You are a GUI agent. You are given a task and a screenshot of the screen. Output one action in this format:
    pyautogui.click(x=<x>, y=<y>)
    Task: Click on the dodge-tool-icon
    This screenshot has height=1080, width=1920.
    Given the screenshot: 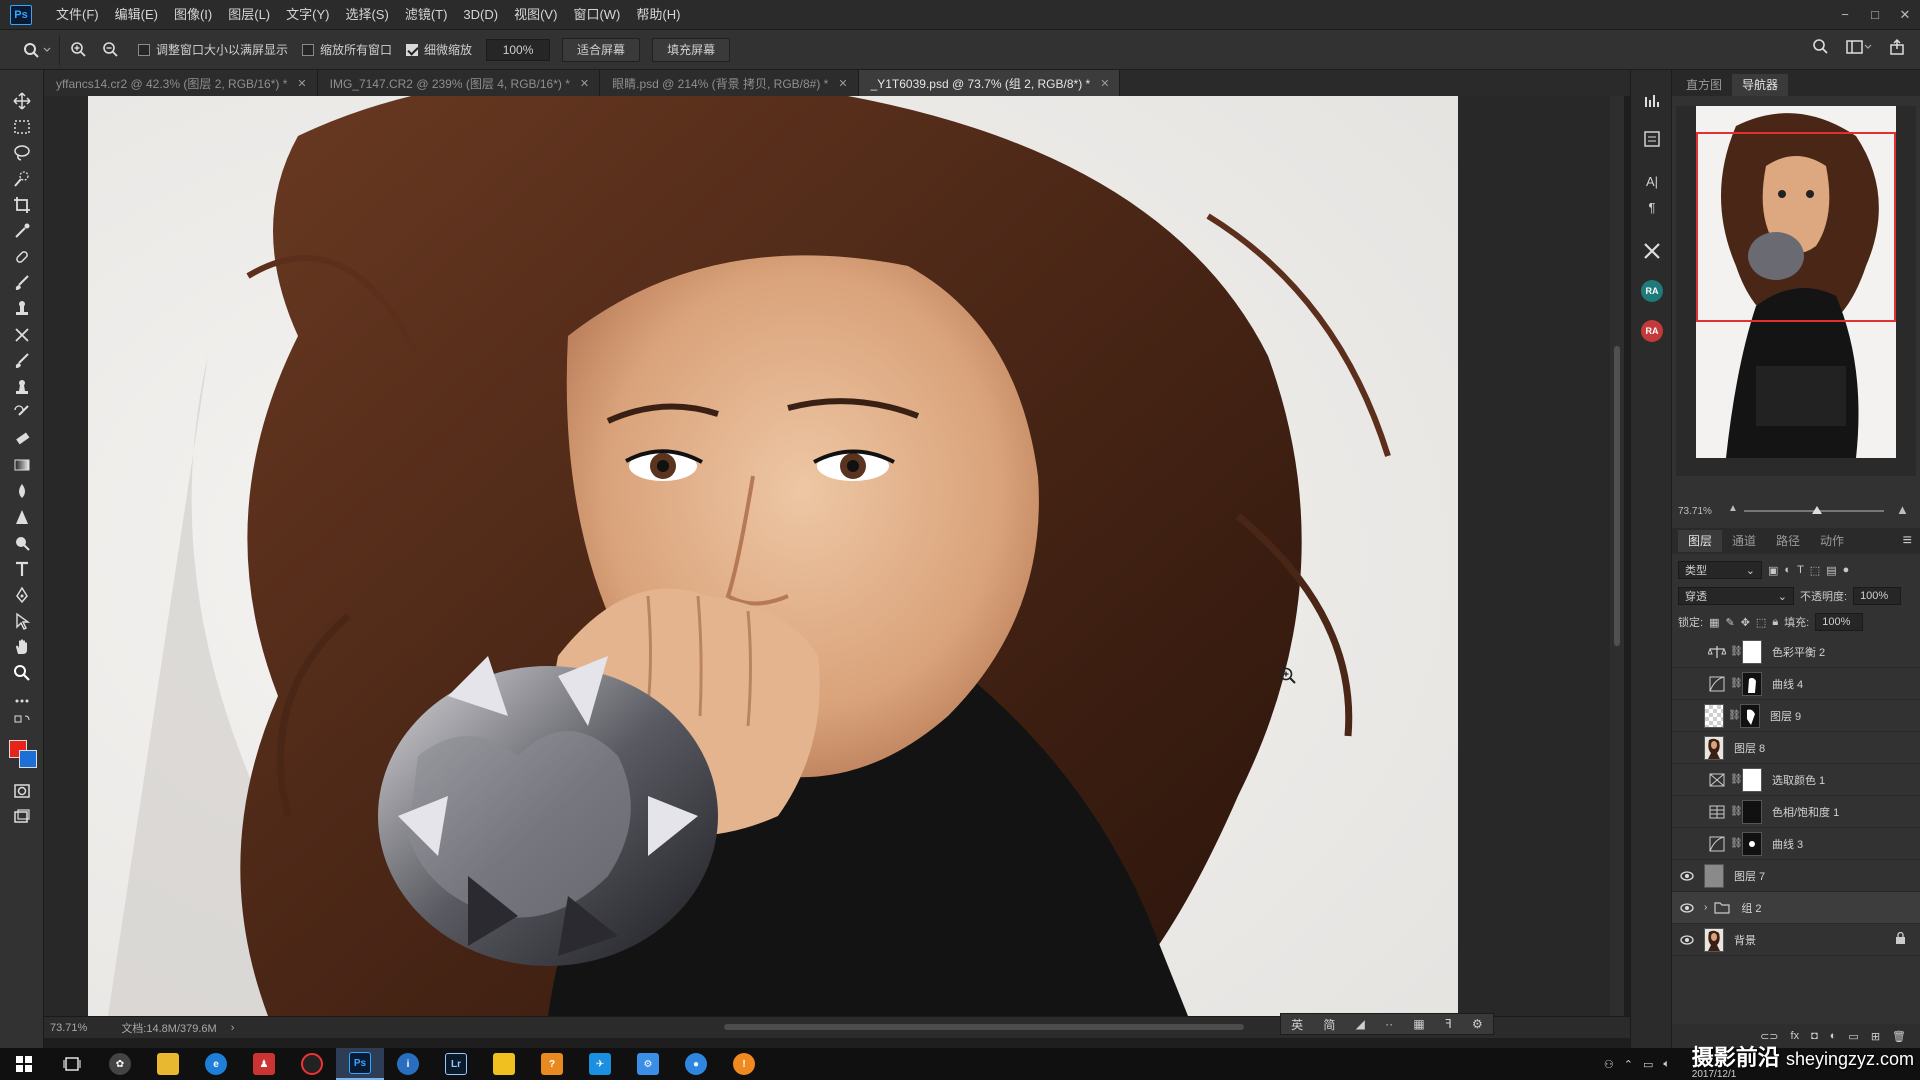 What is the action you would take?
    pyautogui.click(x=22, y=543)
    